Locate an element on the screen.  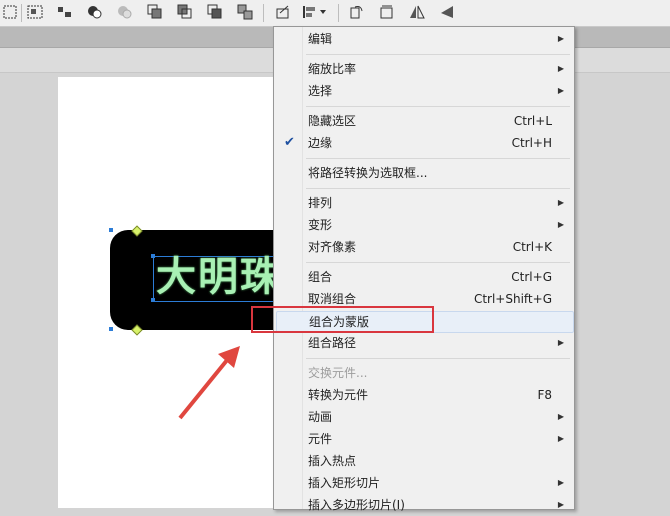
shape-text: 大明珠 is located at coordinates (219, 277).